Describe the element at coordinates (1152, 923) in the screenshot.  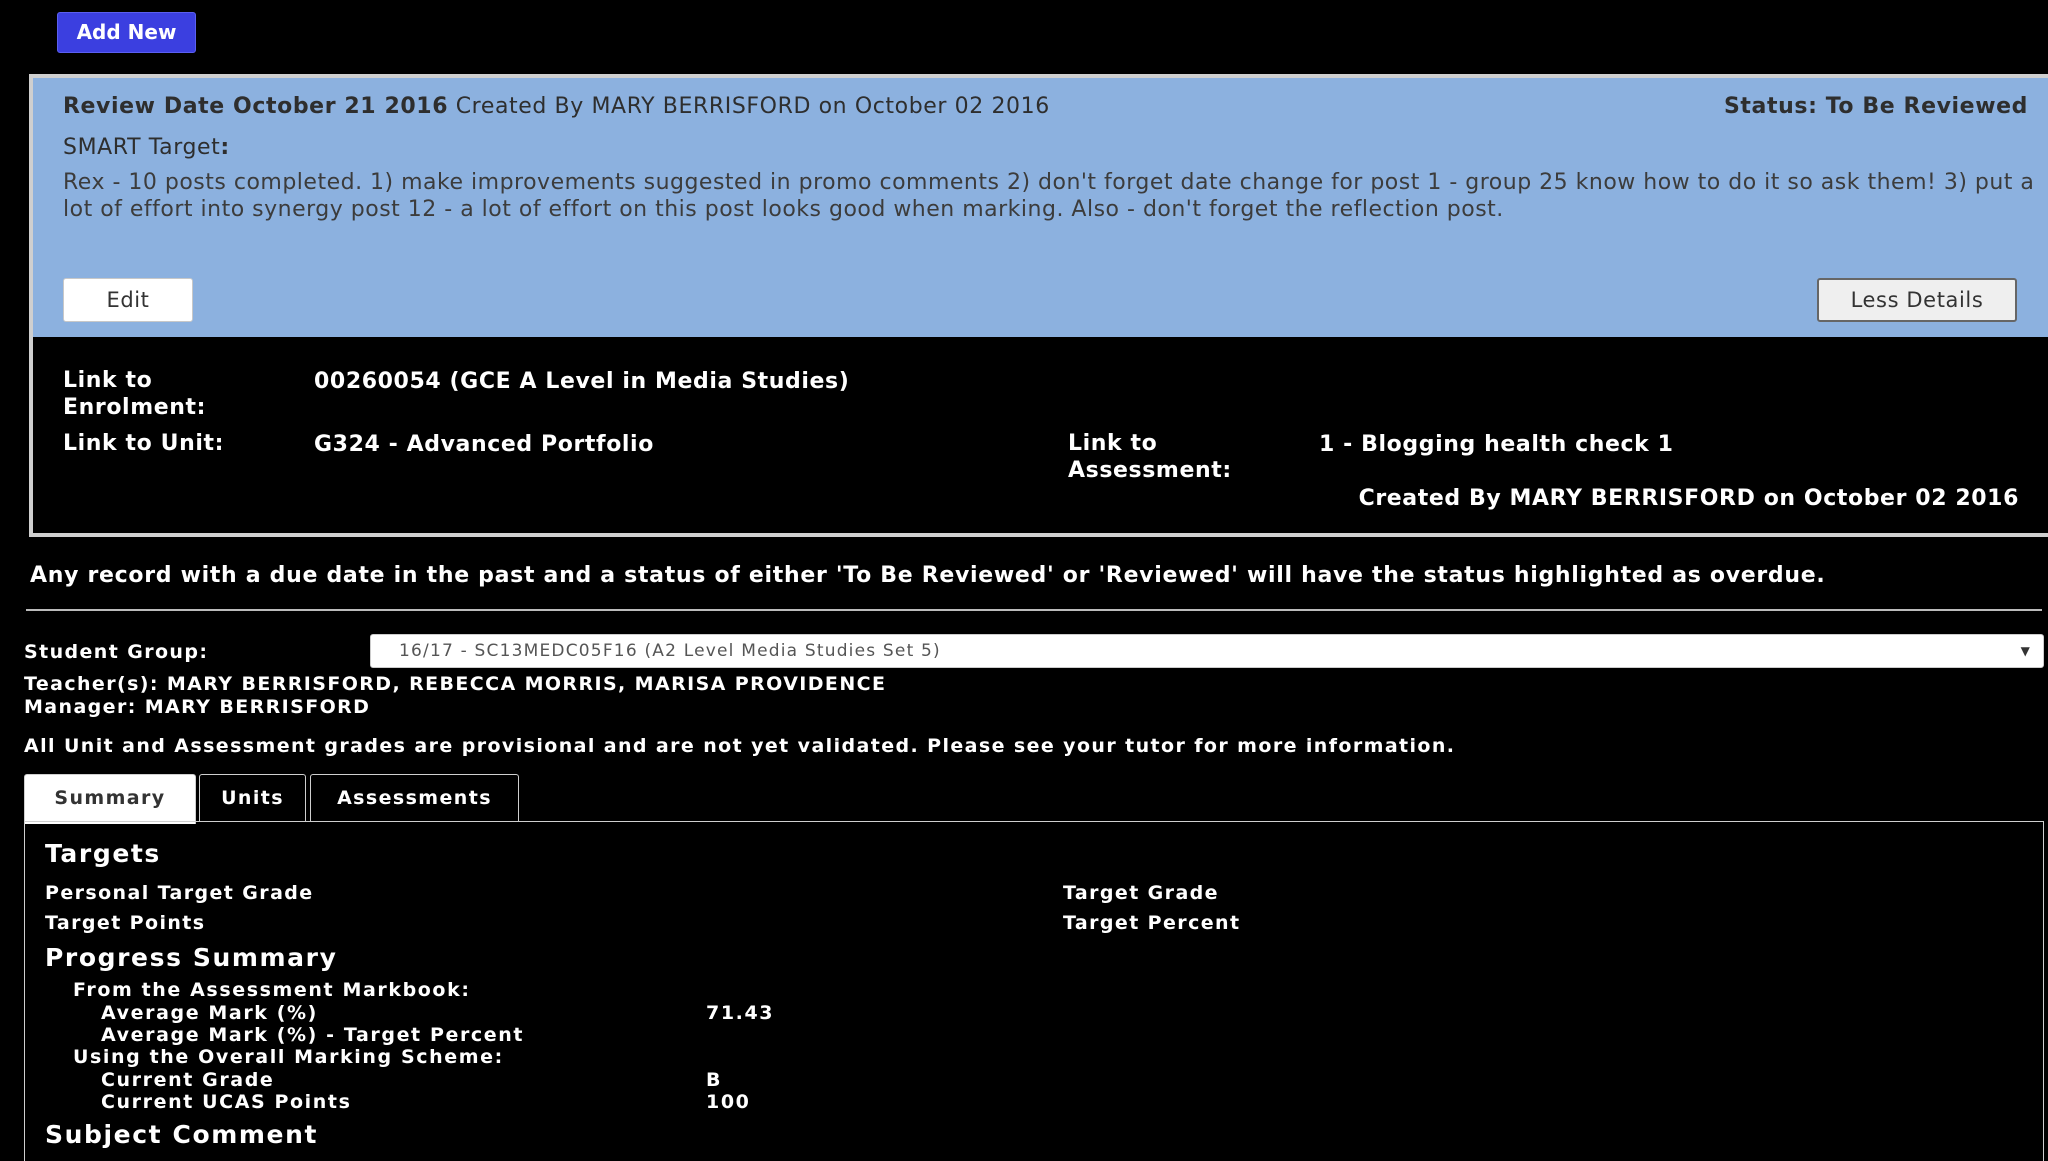
I see `target-percent-label: Target Percent` at that location.